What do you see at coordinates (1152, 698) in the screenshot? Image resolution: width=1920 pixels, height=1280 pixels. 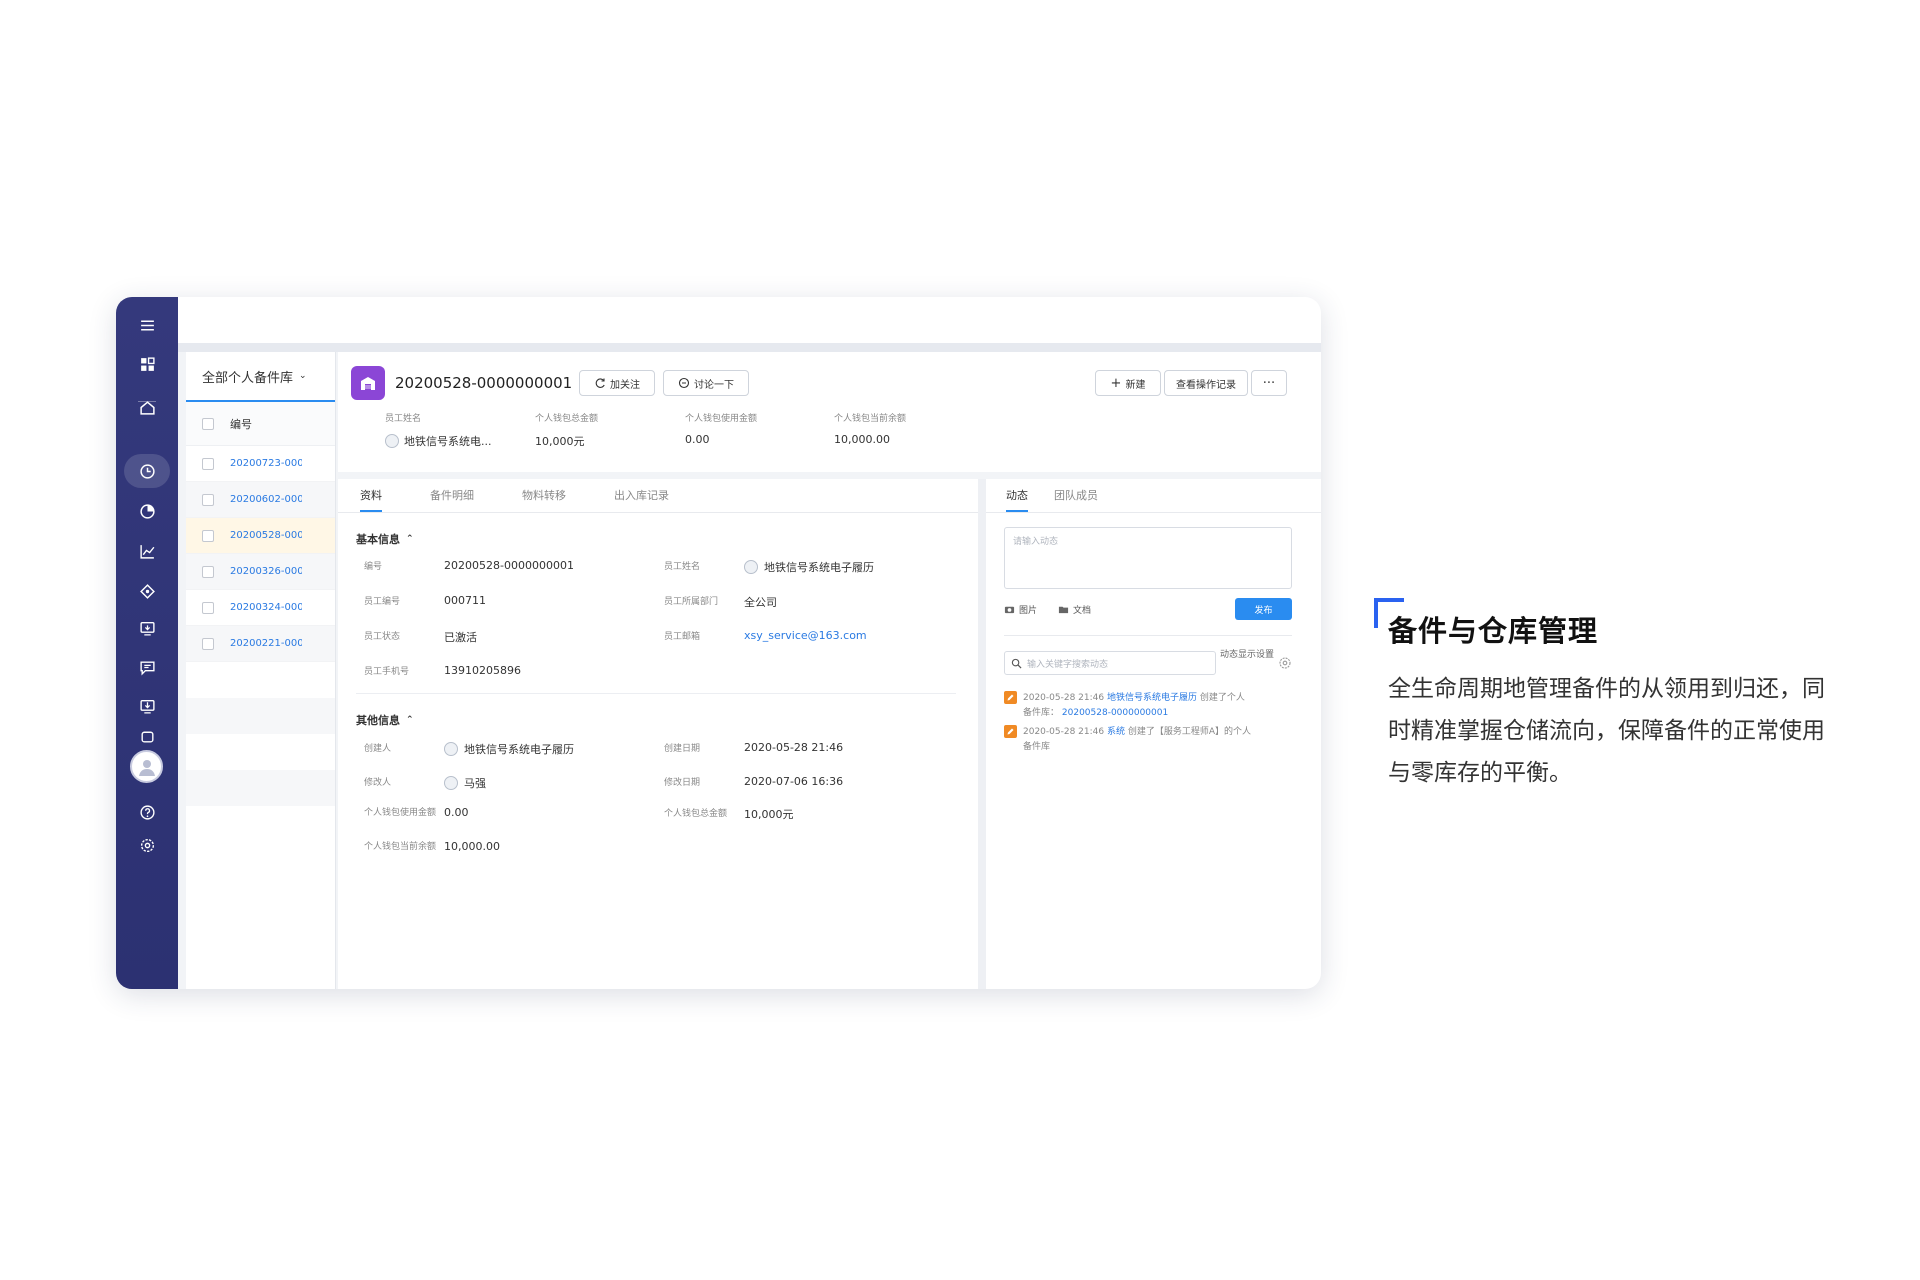 I see `feed-actor-link: 地铁信号系统电子履历` at bounding box center [1152, 698].